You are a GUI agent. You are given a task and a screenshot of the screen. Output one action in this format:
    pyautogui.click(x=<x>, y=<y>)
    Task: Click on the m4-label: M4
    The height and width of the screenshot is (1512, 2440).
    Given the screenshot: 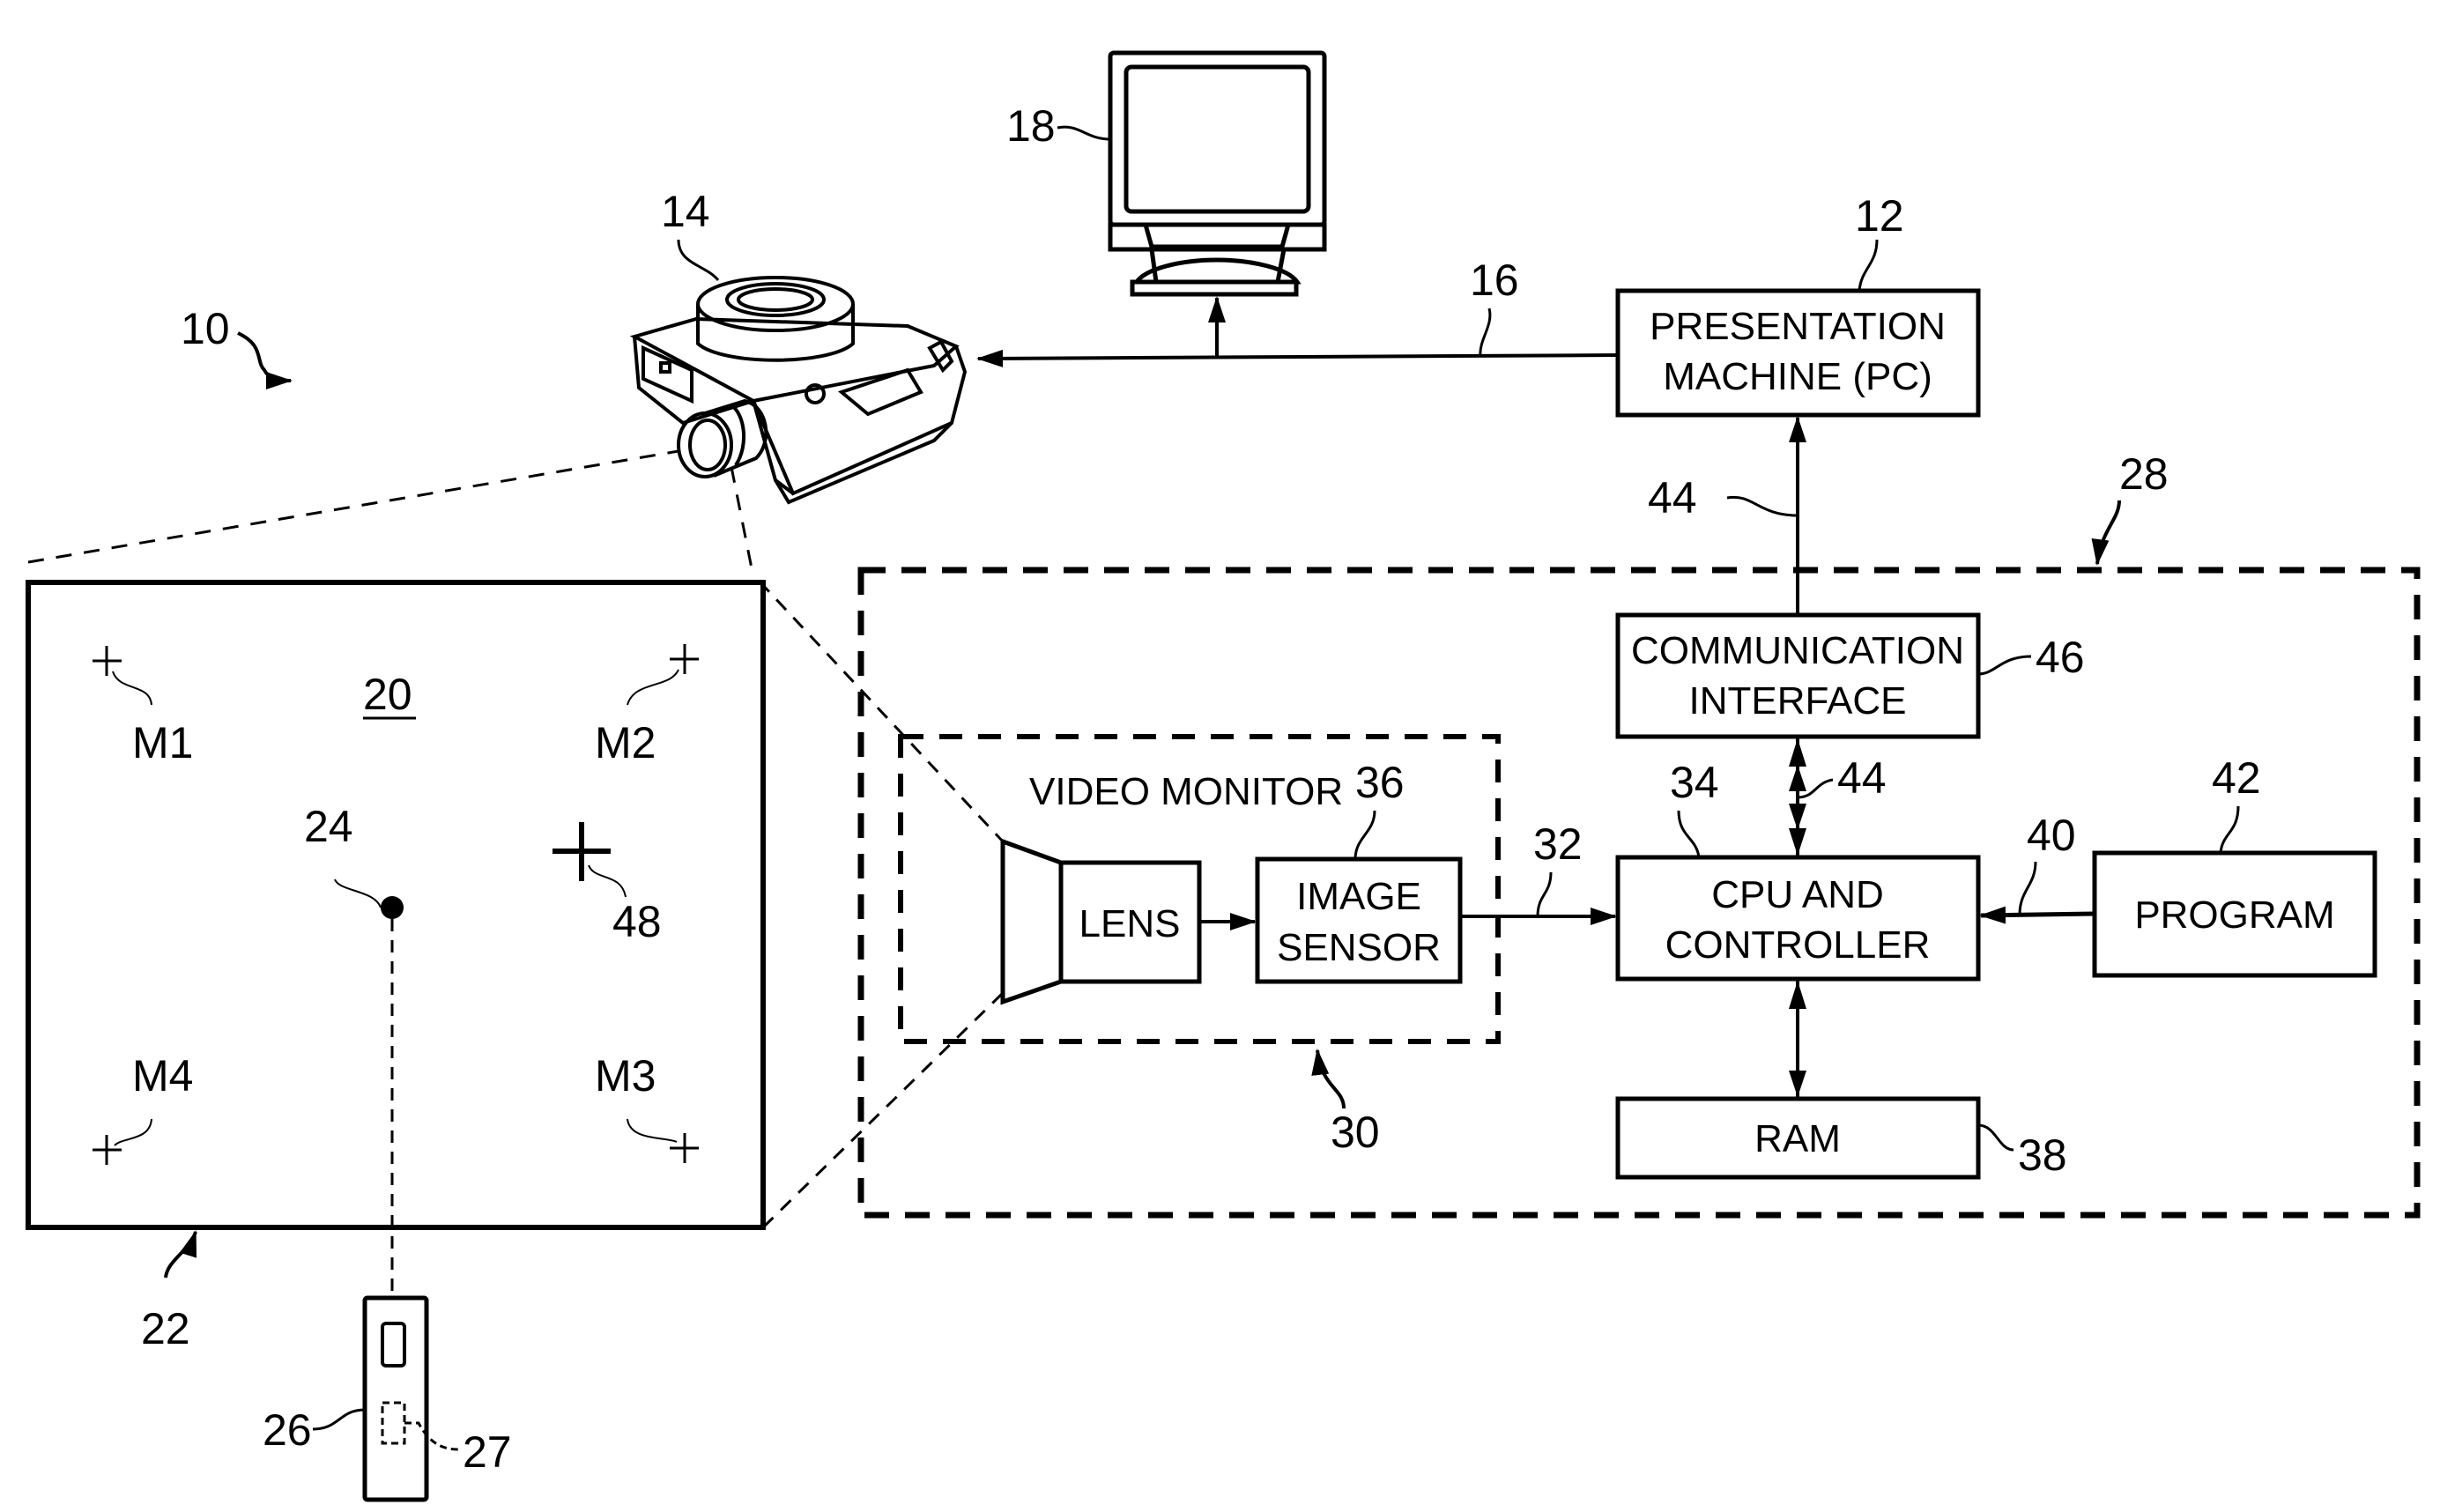 What is the action you would take?
    pyautogui.click(x=162, y=1076)
    